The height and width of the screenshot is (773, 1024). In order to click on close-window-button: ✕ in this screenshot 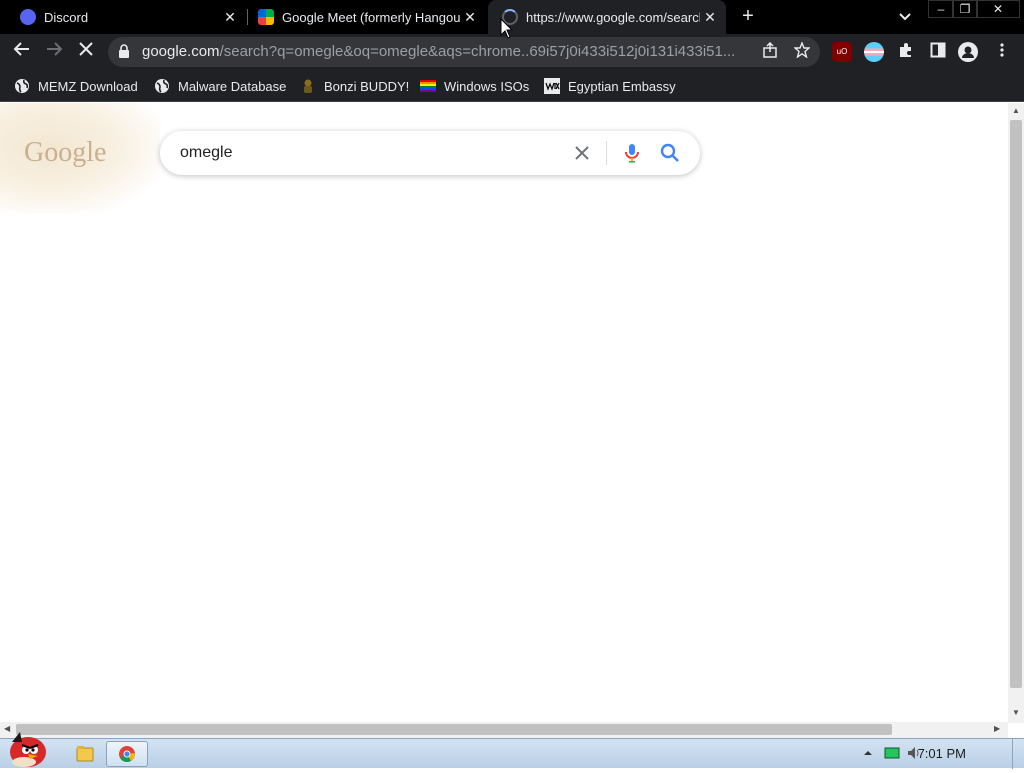, I will do `click(998, 9)`.